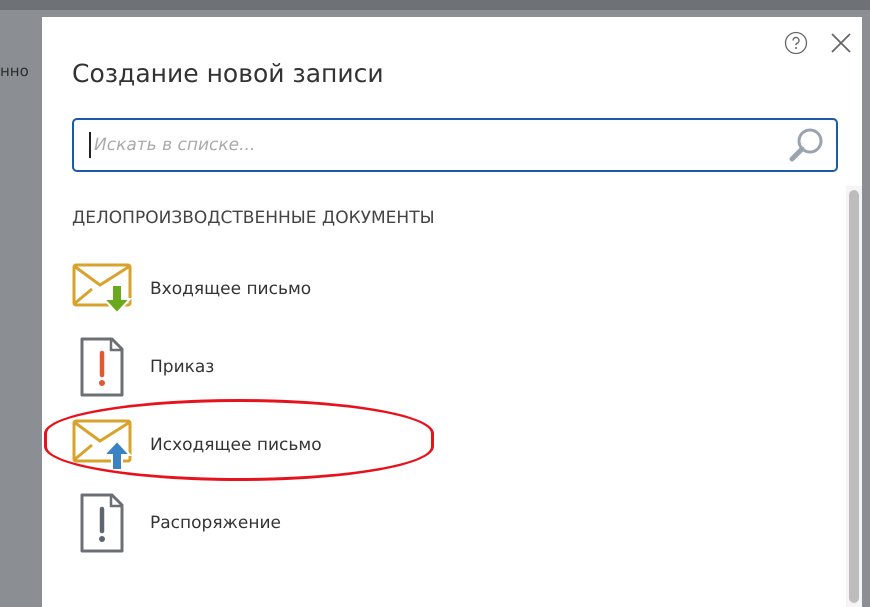  Describe the element at coordinates (841, 43) in the screenshot. I see `close-icon` at that location.